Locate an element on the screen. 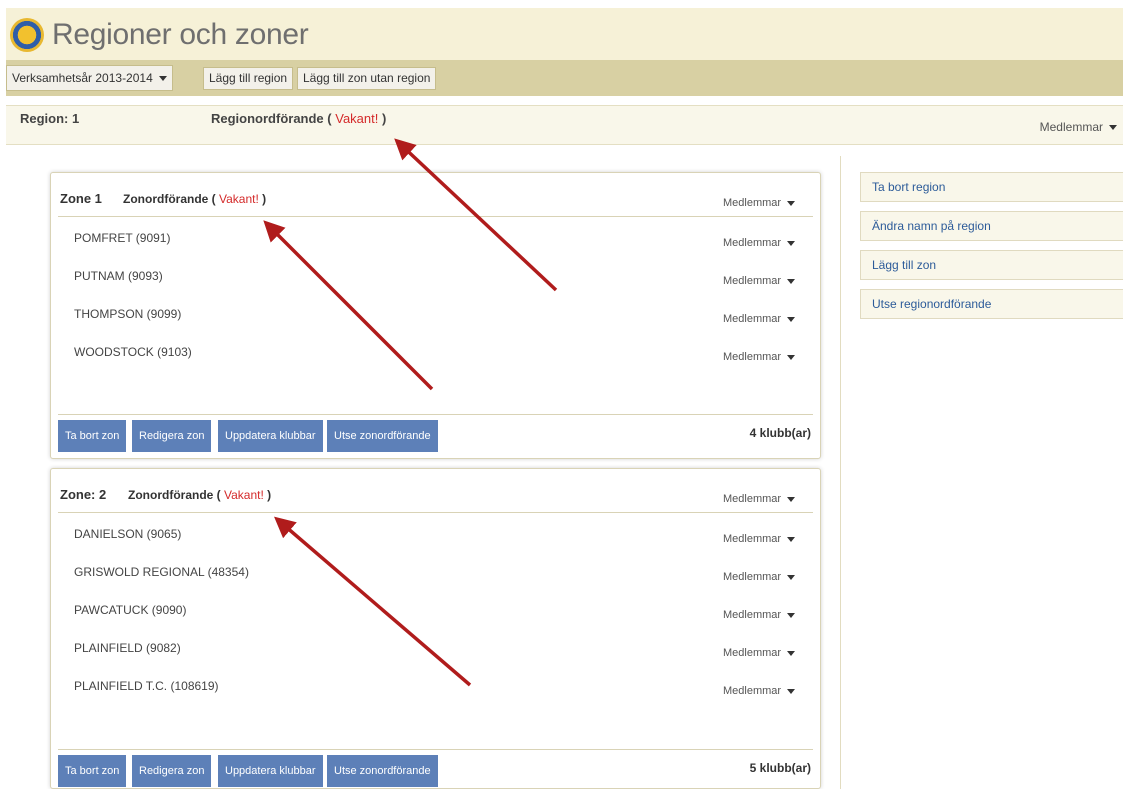 Image resolution: width=1123 pixels, height=789 pixels. region-label: Region: 1 is located at coordinates (50, 118).